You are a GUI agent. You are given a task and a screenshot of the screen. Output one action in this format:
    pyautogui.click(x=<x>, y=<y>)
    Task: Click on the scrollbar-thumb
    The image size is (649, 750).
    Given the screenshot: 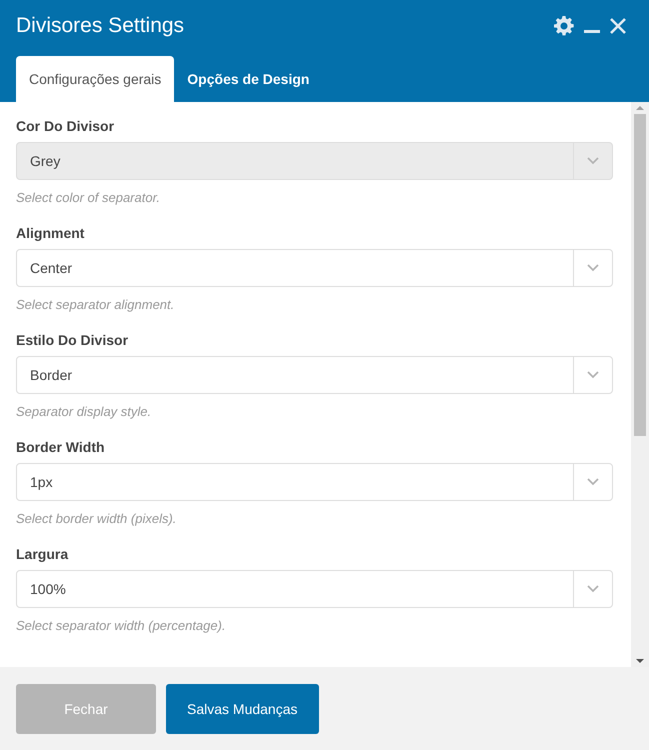 What is the action you would take?
    pyautogui.click(x=640, y=275)
    